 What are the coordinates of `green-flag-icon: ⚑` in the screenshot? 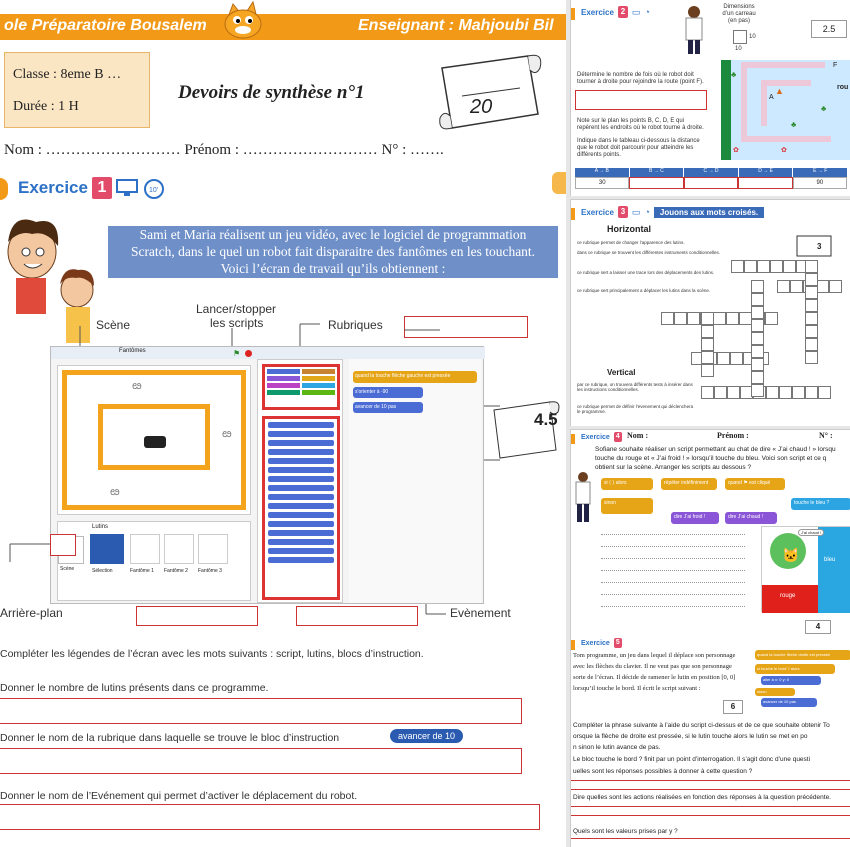 It's located at (236, 353).